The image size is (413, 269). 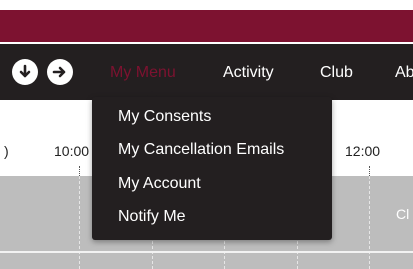 What do you see at coordinates (143, 73) in the screenshot?
I see `nav-my-menu: My Menu` at bounding box center [143, 73].